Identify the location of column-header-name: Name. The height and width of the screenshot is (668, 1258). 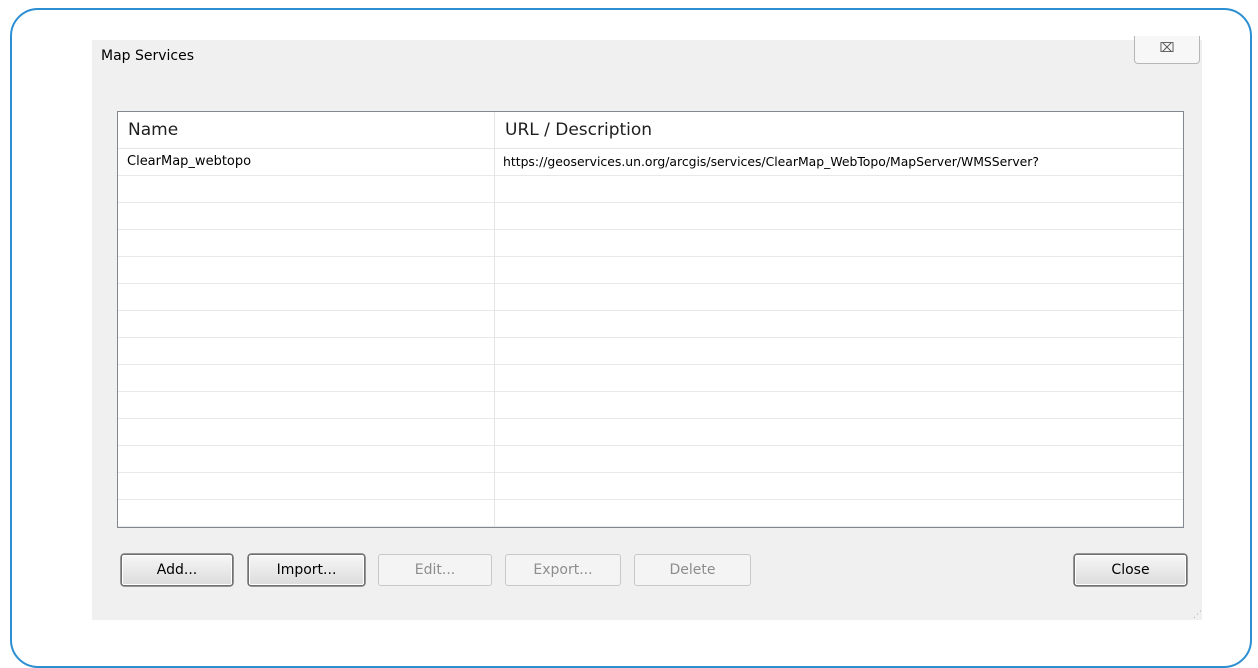
(306, 130).